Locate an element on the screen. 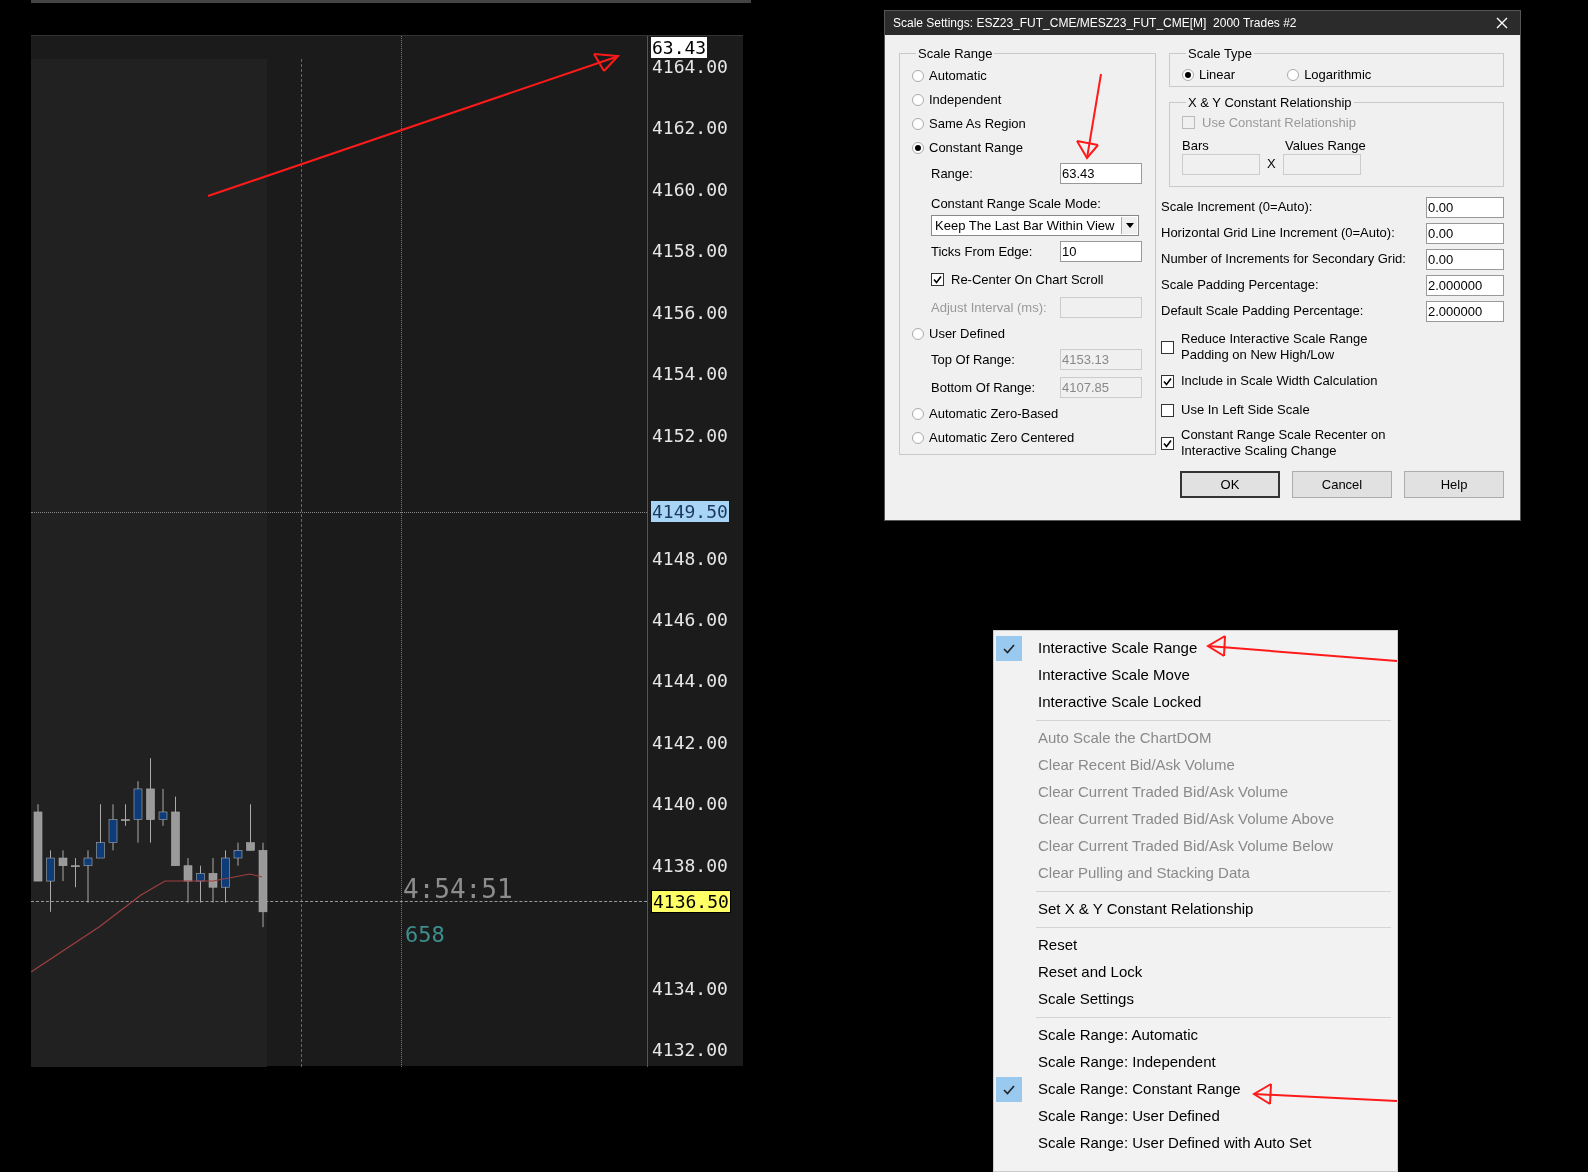 The width and height of the screenshot is (1588, 1172). field-label: Values Range is located at coordinates (1325, 145).